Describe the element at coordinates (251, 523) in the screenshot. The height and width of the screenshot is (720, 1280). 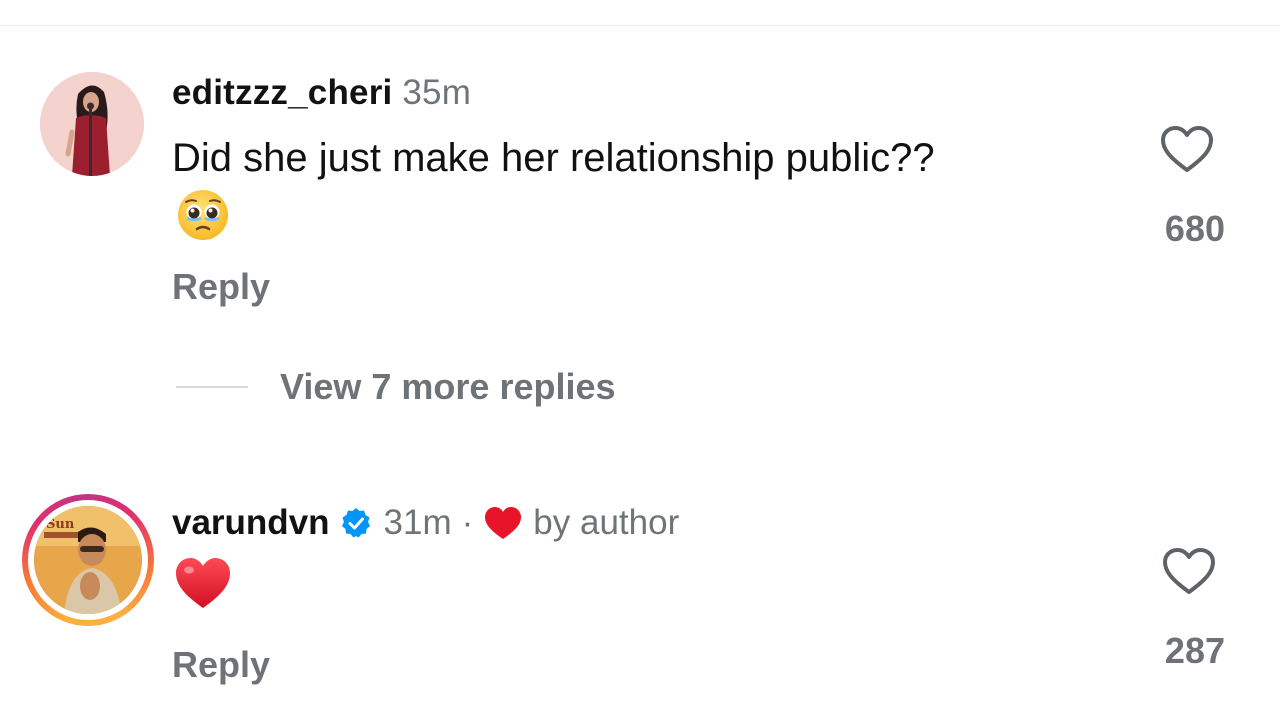
I see `username: varundvn` at that location.